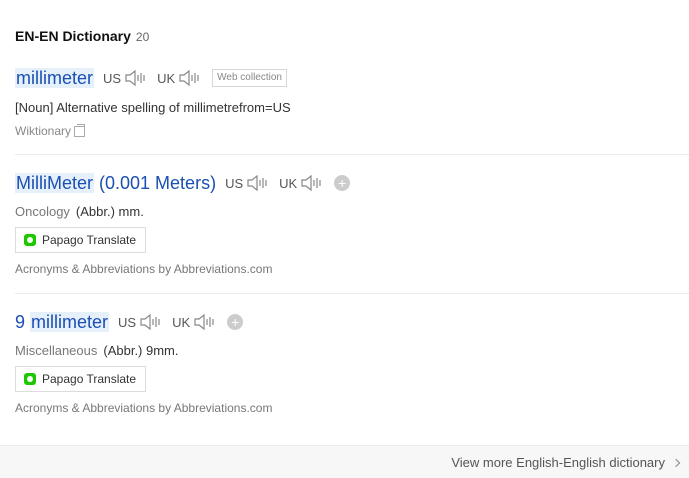 The width and height of the screenshot is (689, 478). Describe the element at coordinates (80, 130) in the screenshot. I see `copy-icon` at that location.